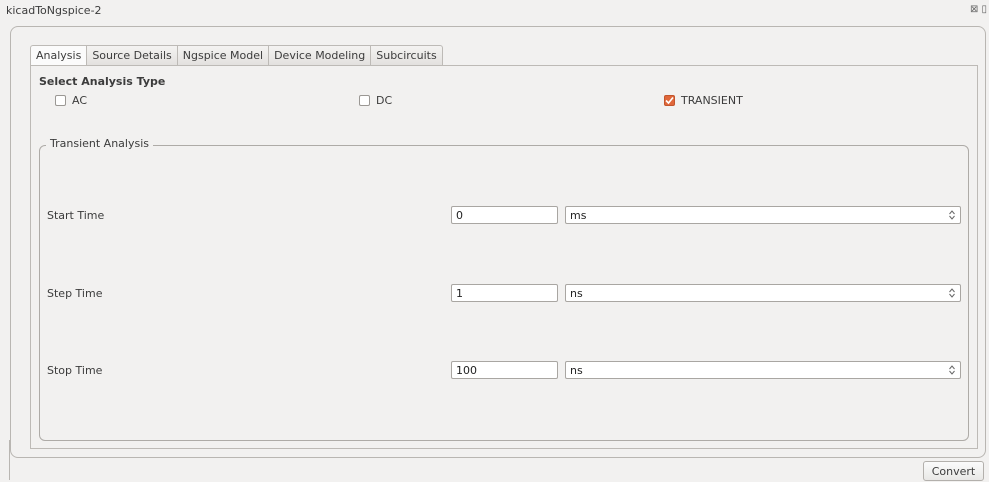 The height and width of the screenshot is (482, 989). What do you see at coordinates (576, 370) in the screenshot?
I see `stop-time-unit-value: ns` at bounding box center [576, 370].